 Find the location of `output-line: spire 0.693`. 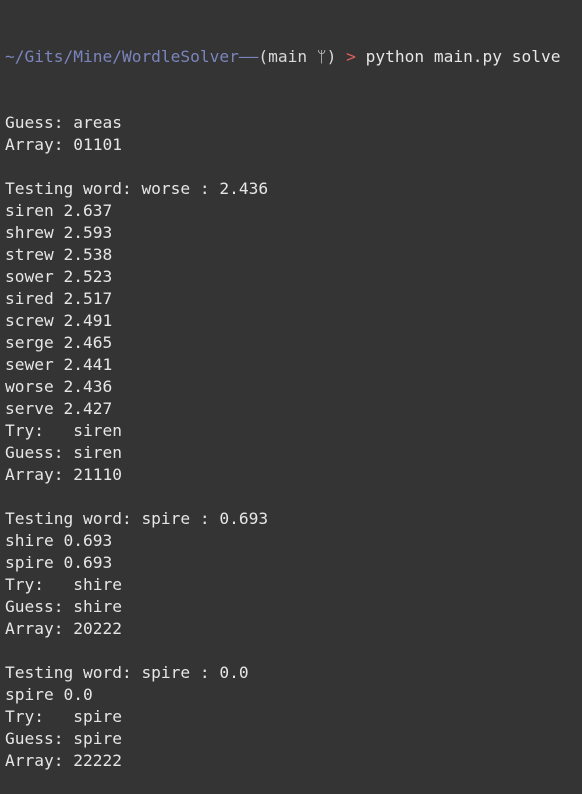

output-line: spire 0.693 is located at coordinates (59, 562).